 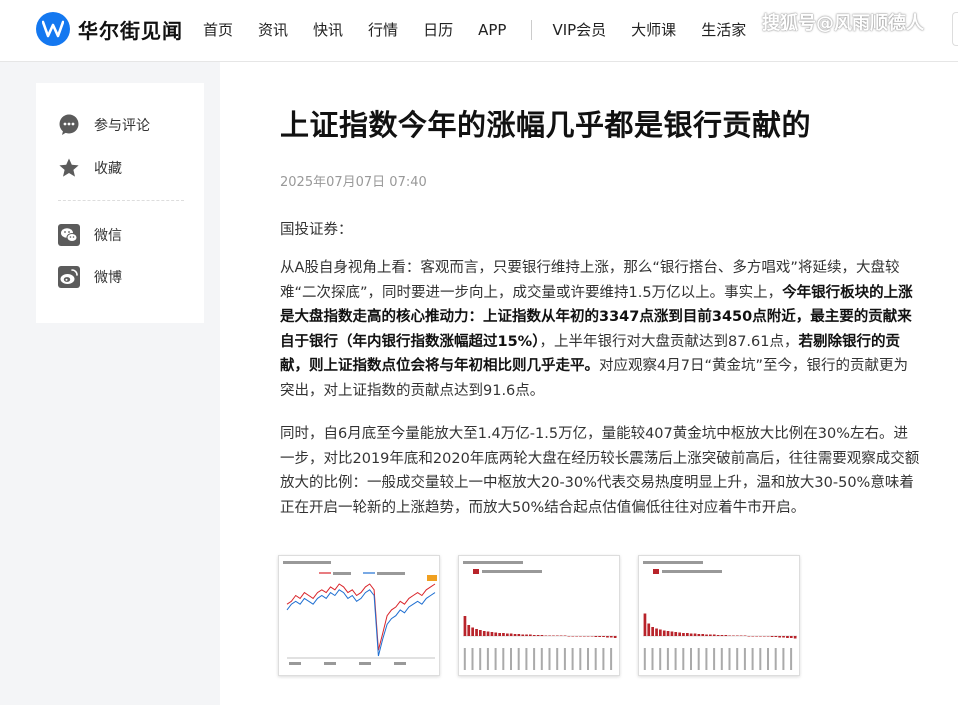 I want to click on sidebar-item-weibo: 微博, so click(x=90, y=277).